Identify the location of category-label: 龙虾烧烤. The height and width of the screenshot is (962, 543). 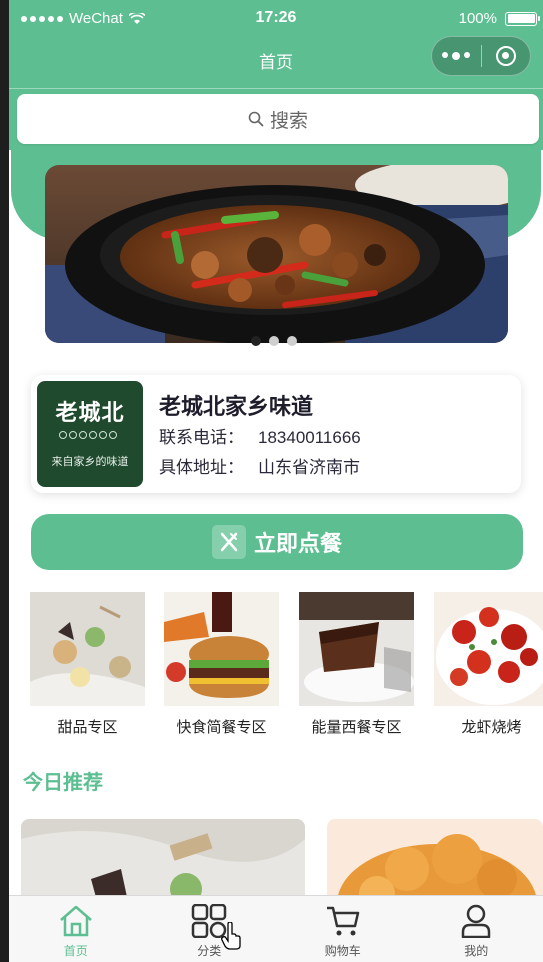
(491, 727).